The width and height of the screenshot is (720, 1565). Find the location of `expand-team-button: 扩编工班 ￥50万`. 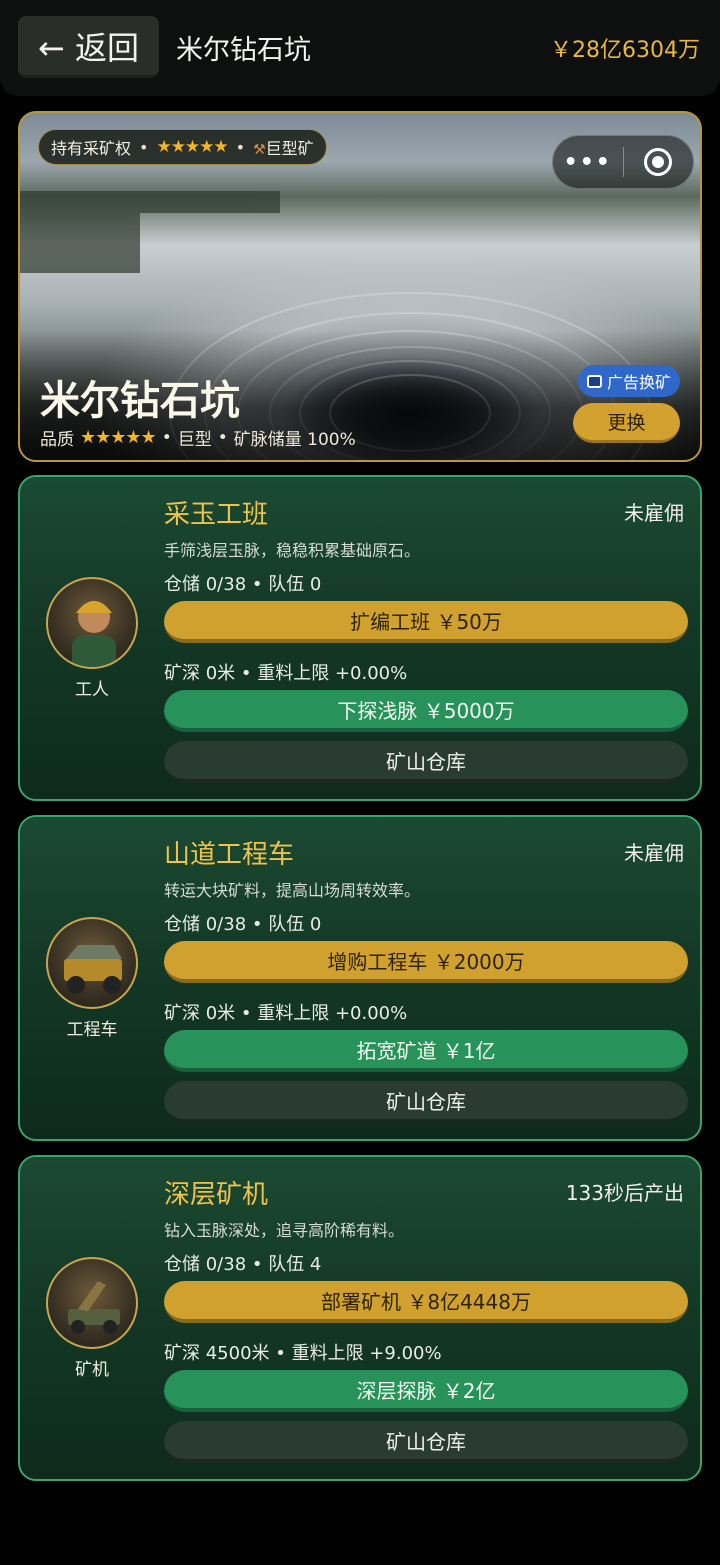

expand-team-button: 扩编工班 ￥50万 is located at coordinates (426, 622).